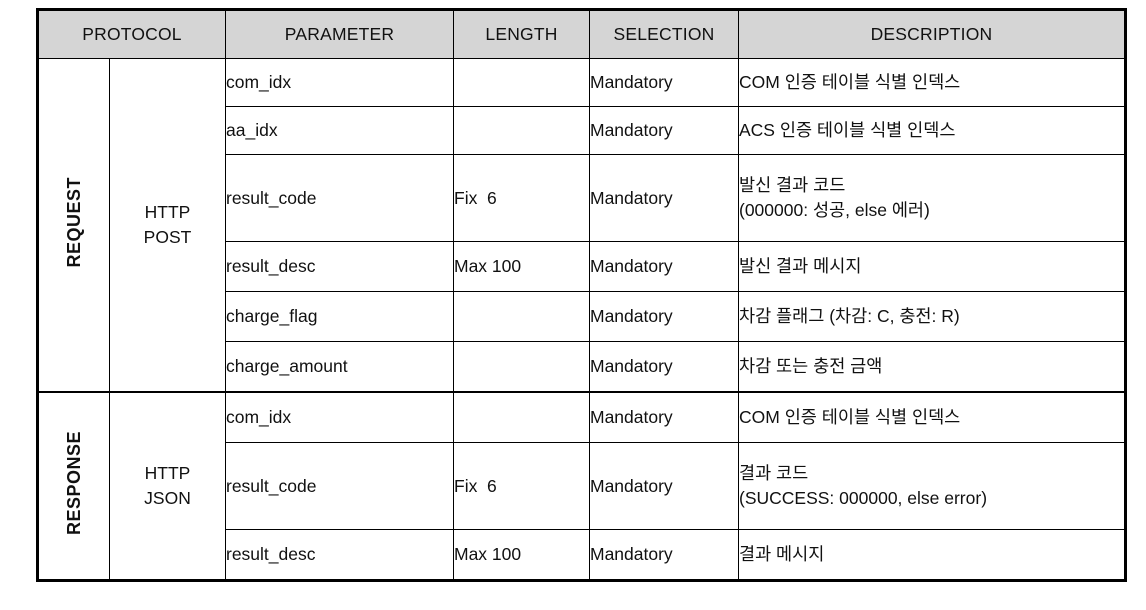 The height and width of the screenshot is (610, 1146). I want to click on column-header-parameter: PARAMETER, so click(339, 34).